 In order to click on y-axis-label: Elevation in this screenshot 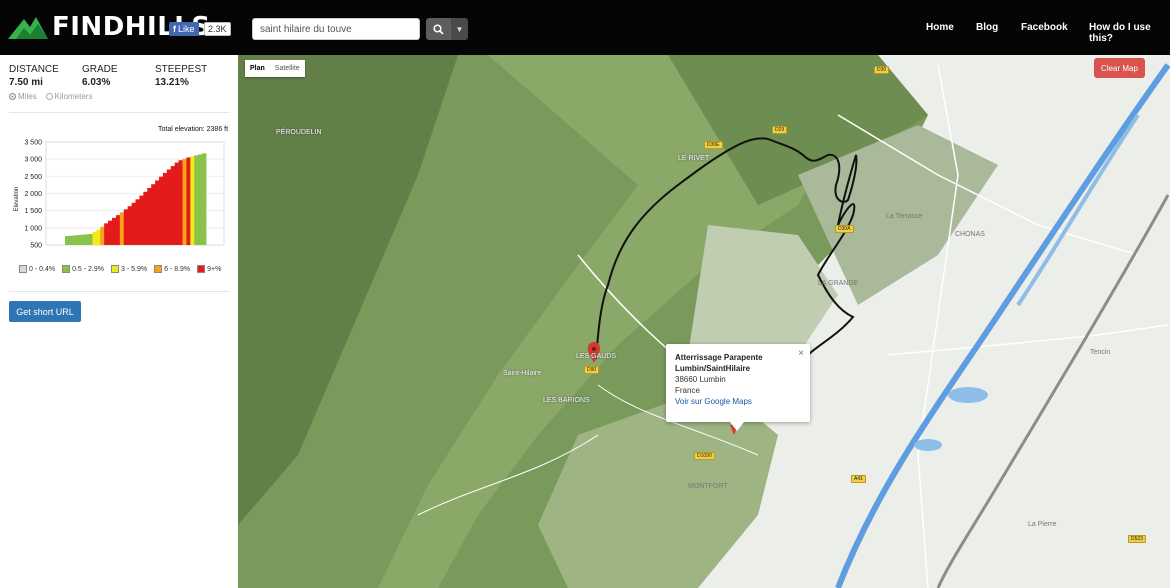, I will do `click(17, 199)`.